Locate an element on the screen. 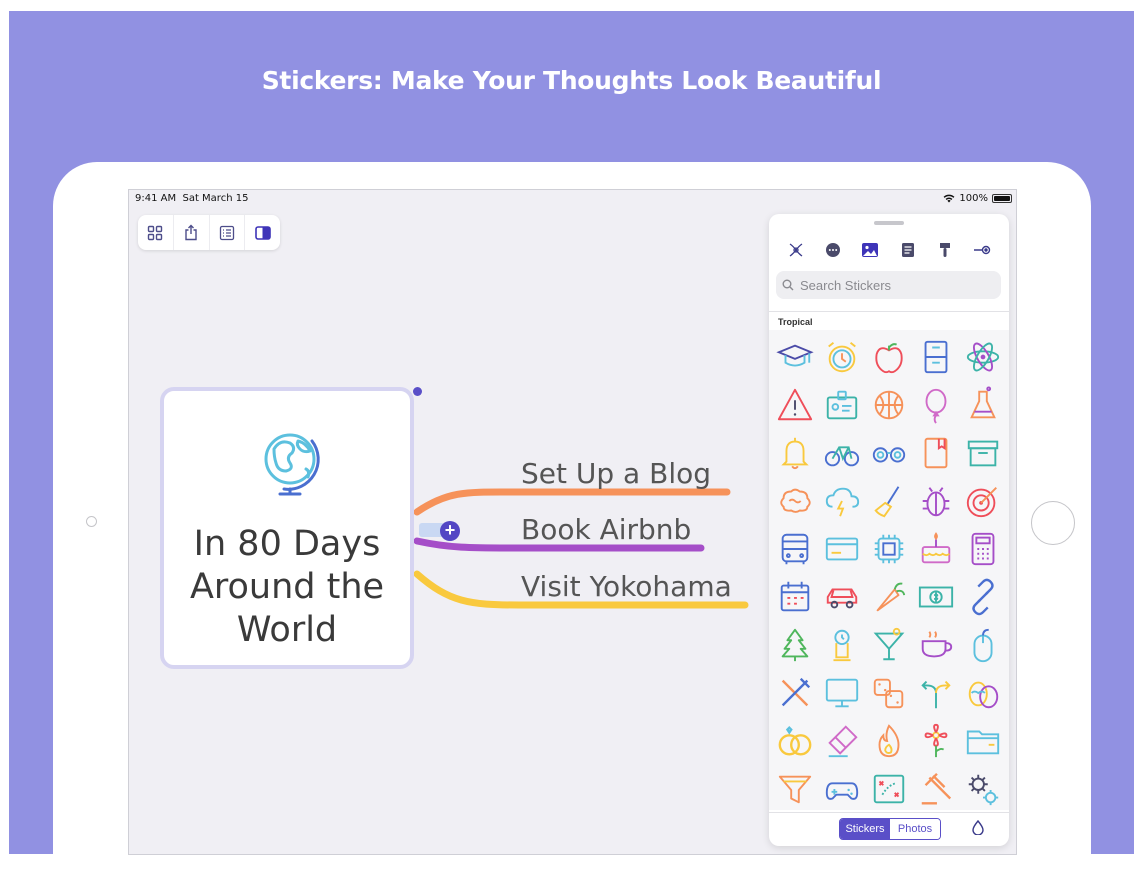  branch-label-airbnb: Book Airbnb is located at coordinates (606, 529).